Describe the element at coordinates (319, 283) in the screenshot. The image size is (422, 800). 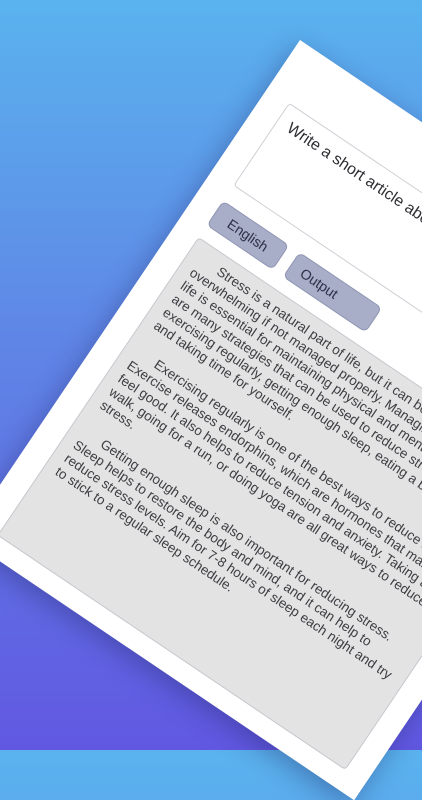
I see `output-button-label: Output` at that location.